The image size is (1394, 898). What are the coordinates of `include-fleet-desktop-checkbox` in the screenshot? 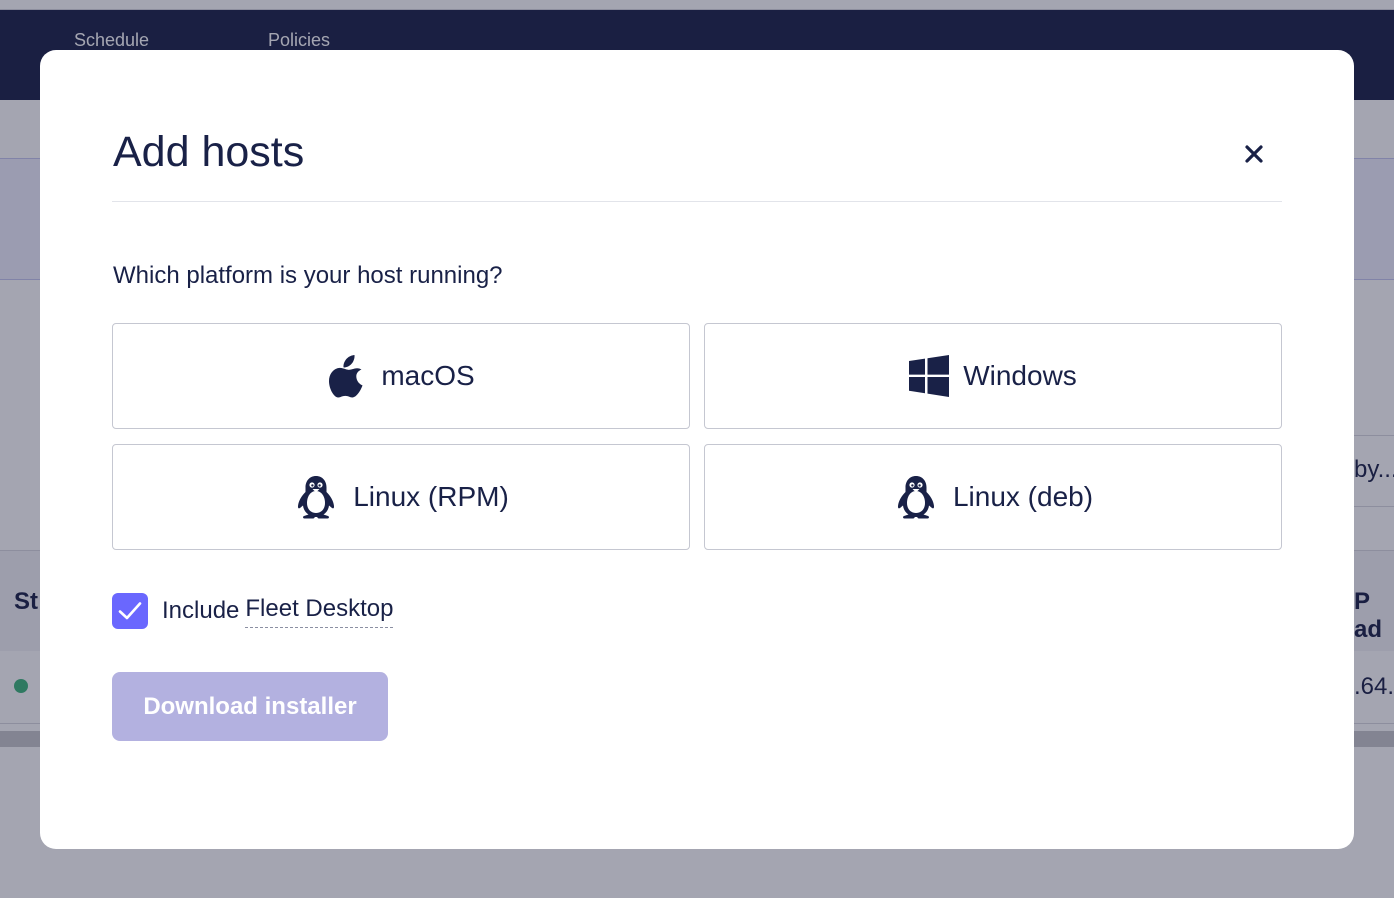 It's located at (130, 611).